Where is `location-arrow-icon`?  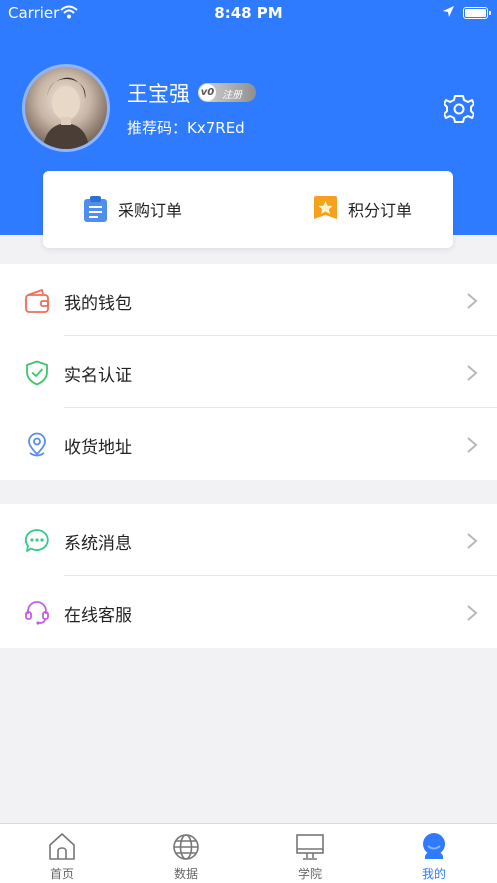
location-arrow-icon is located at coordinates (448, 11).